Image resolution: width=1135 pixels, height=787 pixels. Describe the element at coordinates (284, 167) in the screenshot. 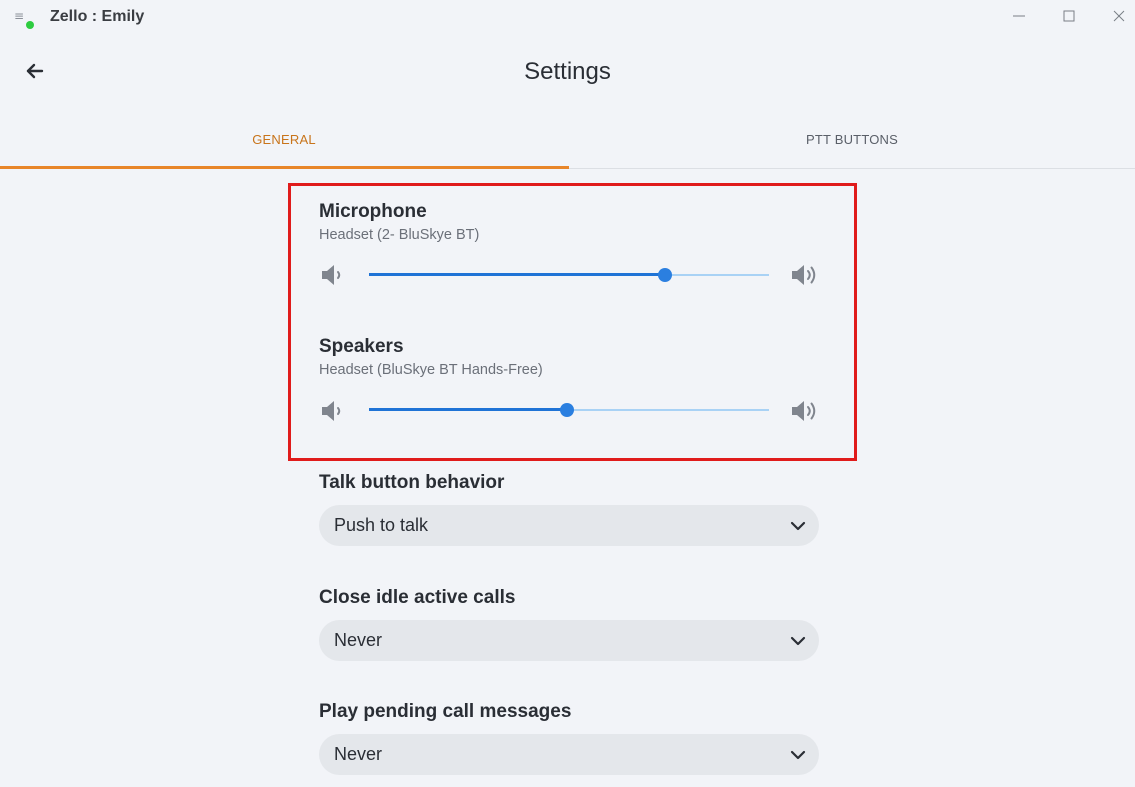

I see `active-tab-indicator` at that location.